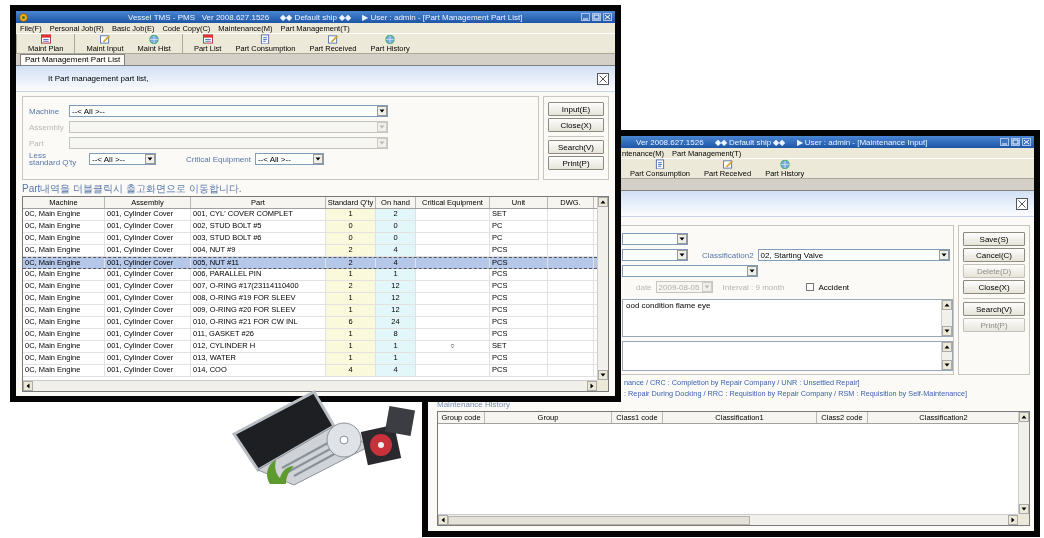 The height and width of the screenshot is (538, 1044). Describe the element at coordinates (576, 163) in the screenshot. I see `command-button: Print(P)` at that location.